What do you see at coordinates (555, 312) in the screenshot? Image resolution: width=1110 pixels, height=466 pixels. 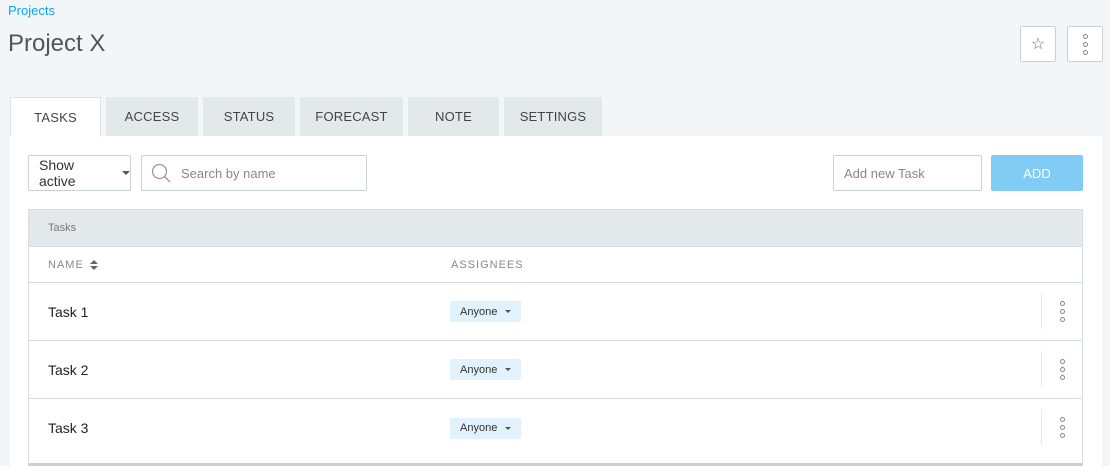 I see `table-row: Task 1 Anyone` at bounding box center [555, 312].